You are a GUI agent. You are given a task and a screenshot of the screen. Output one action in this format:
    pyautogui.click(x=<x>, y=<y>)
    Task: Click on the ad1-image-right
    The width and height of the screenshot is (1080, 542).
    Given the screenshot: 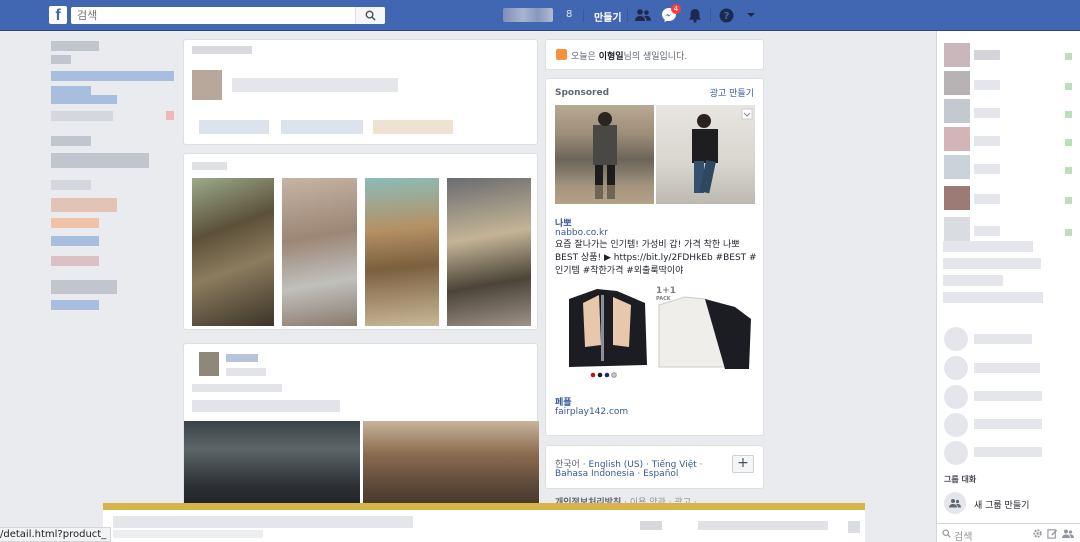 What is the action you would take?
    pyautogui.click(x=705, y=154)
    